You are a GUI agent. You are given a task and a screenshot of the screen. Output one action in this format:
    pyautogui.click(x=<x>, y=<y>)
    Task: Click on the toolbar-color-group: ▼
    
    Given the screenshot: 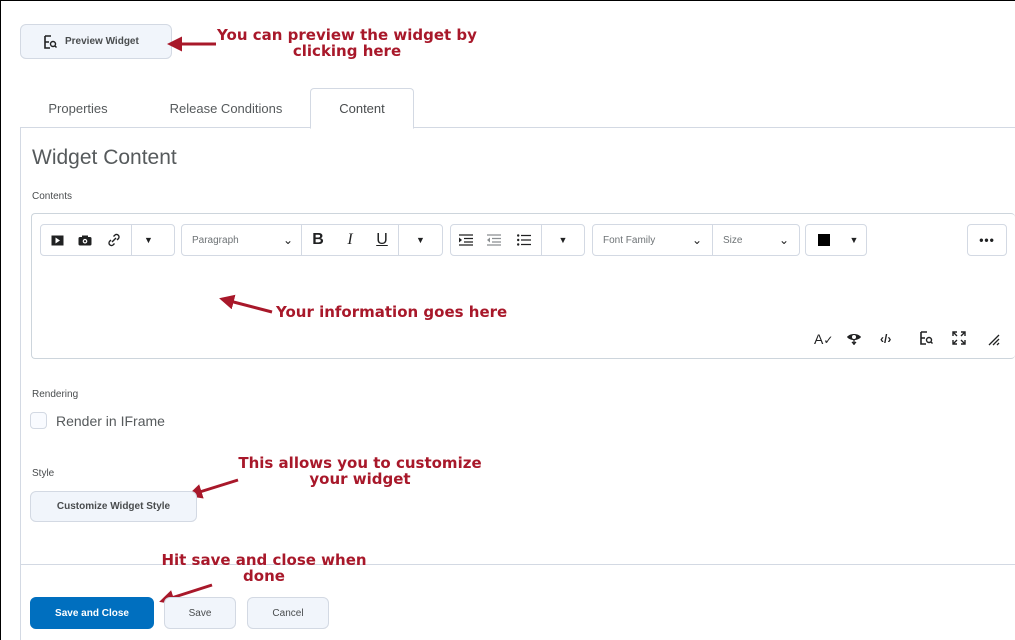 What is the action you would take?
    pyautogui.click(x=836, y=240)
    